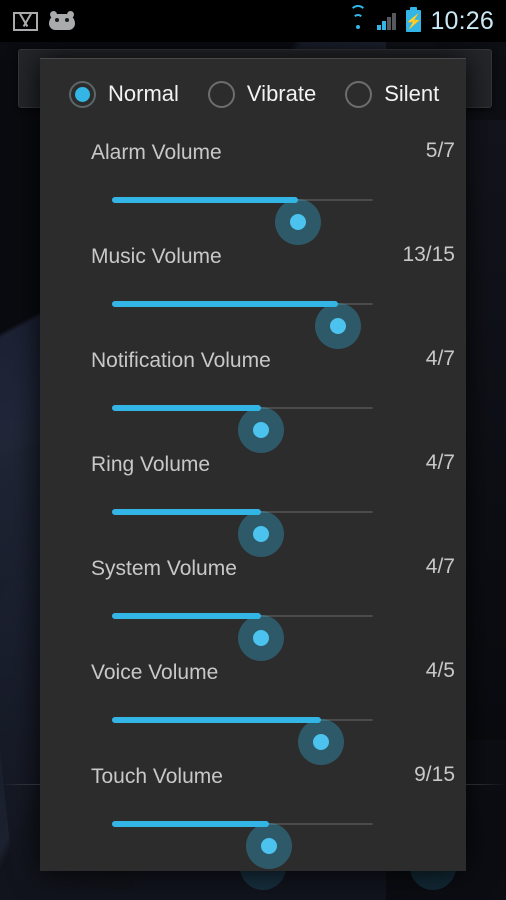  I want to click on ringer-mode-option-silent: Silent, so click(392, 94).